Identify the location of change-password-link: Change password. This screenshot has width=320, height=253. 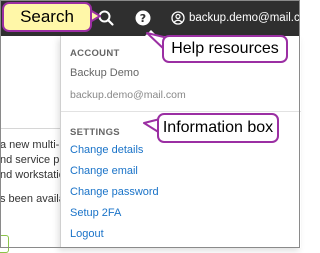
(114, 192).